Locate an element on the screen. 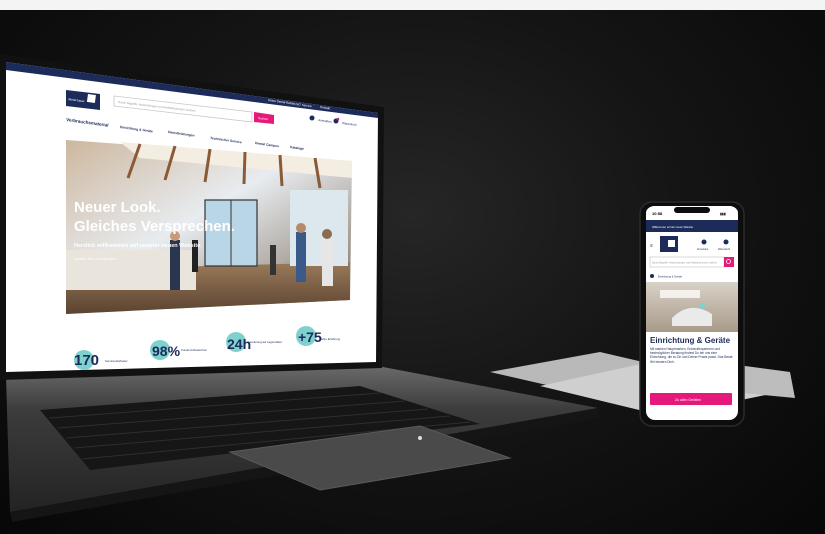  phone-breadcrumb-icon is located at coordinates (652, 276).